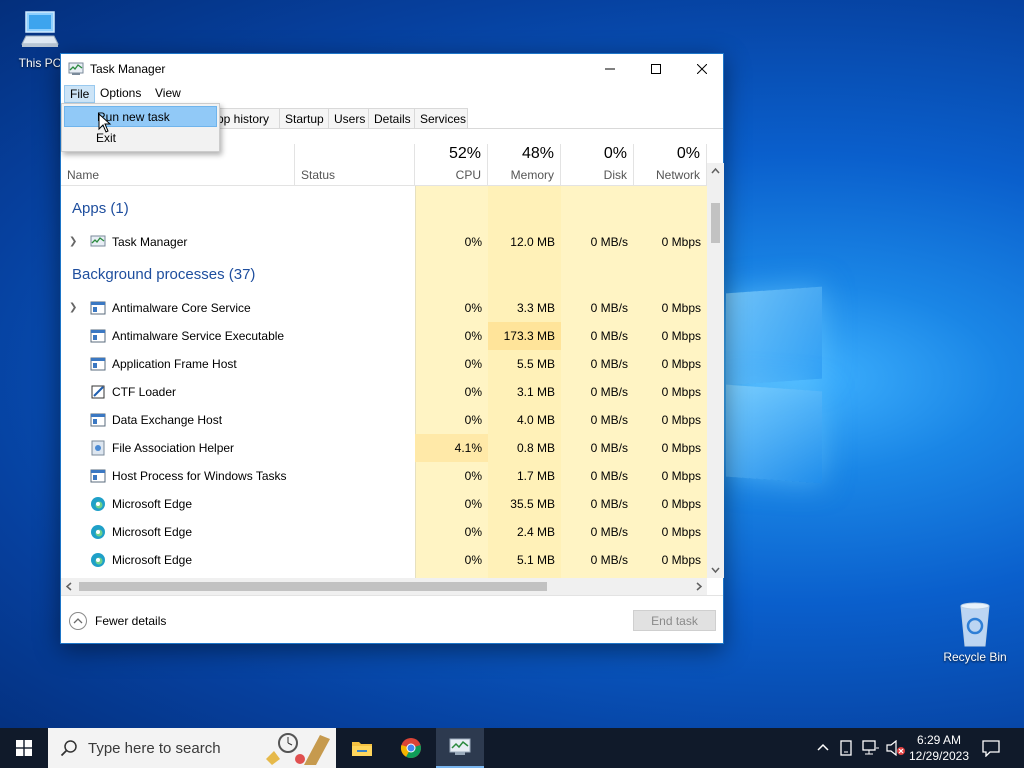 This screenshot has height=768, width=1024. I want to click on menu-view: View, so click(168, 94).